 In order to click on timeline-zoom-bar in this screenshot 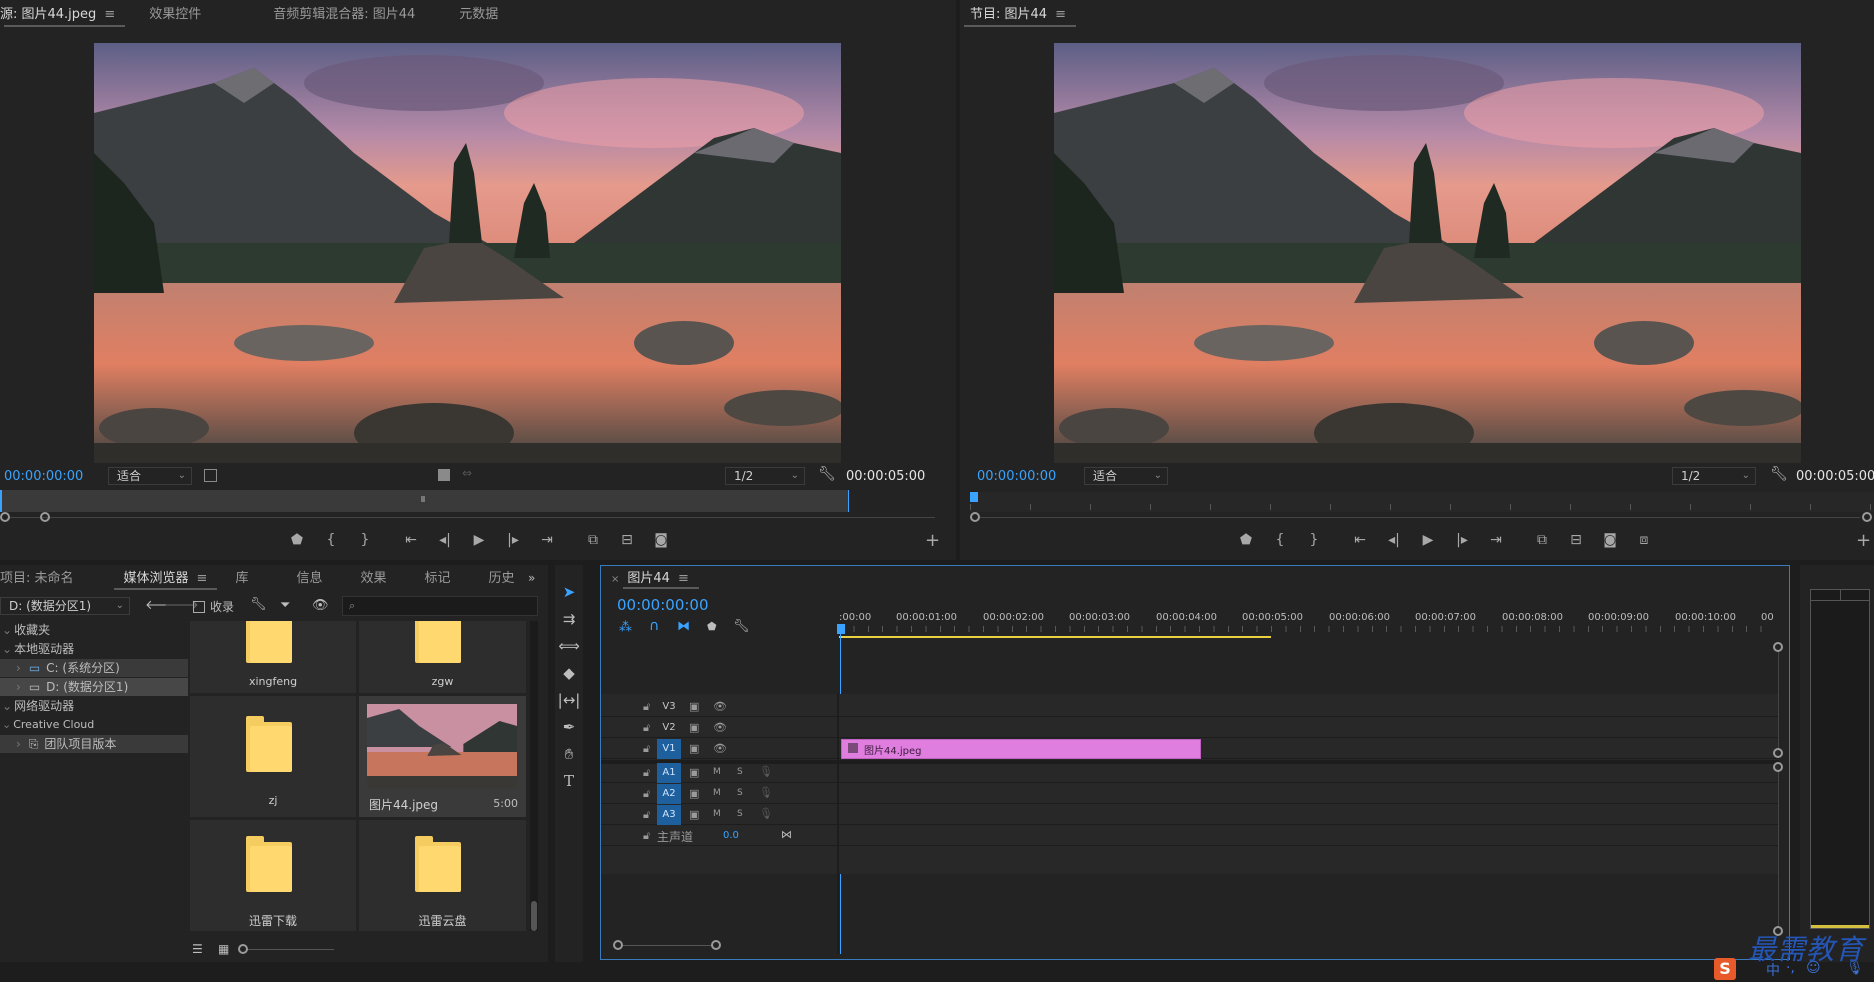, I will do `click(668, 945)`.